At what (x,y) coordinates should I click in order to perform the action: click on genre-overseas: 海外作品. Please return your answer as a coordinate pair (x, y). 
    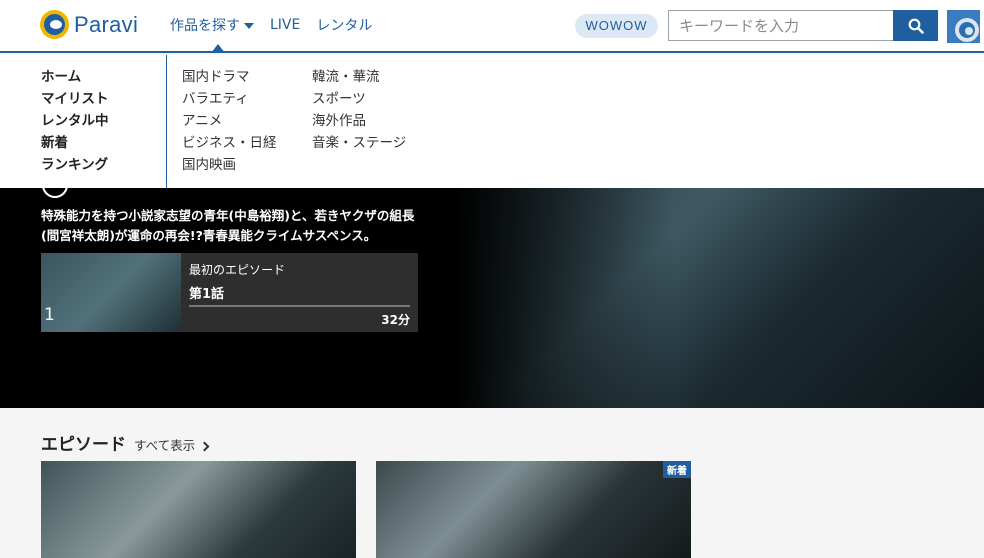
    Looking at the image, I should click on (359, 121).